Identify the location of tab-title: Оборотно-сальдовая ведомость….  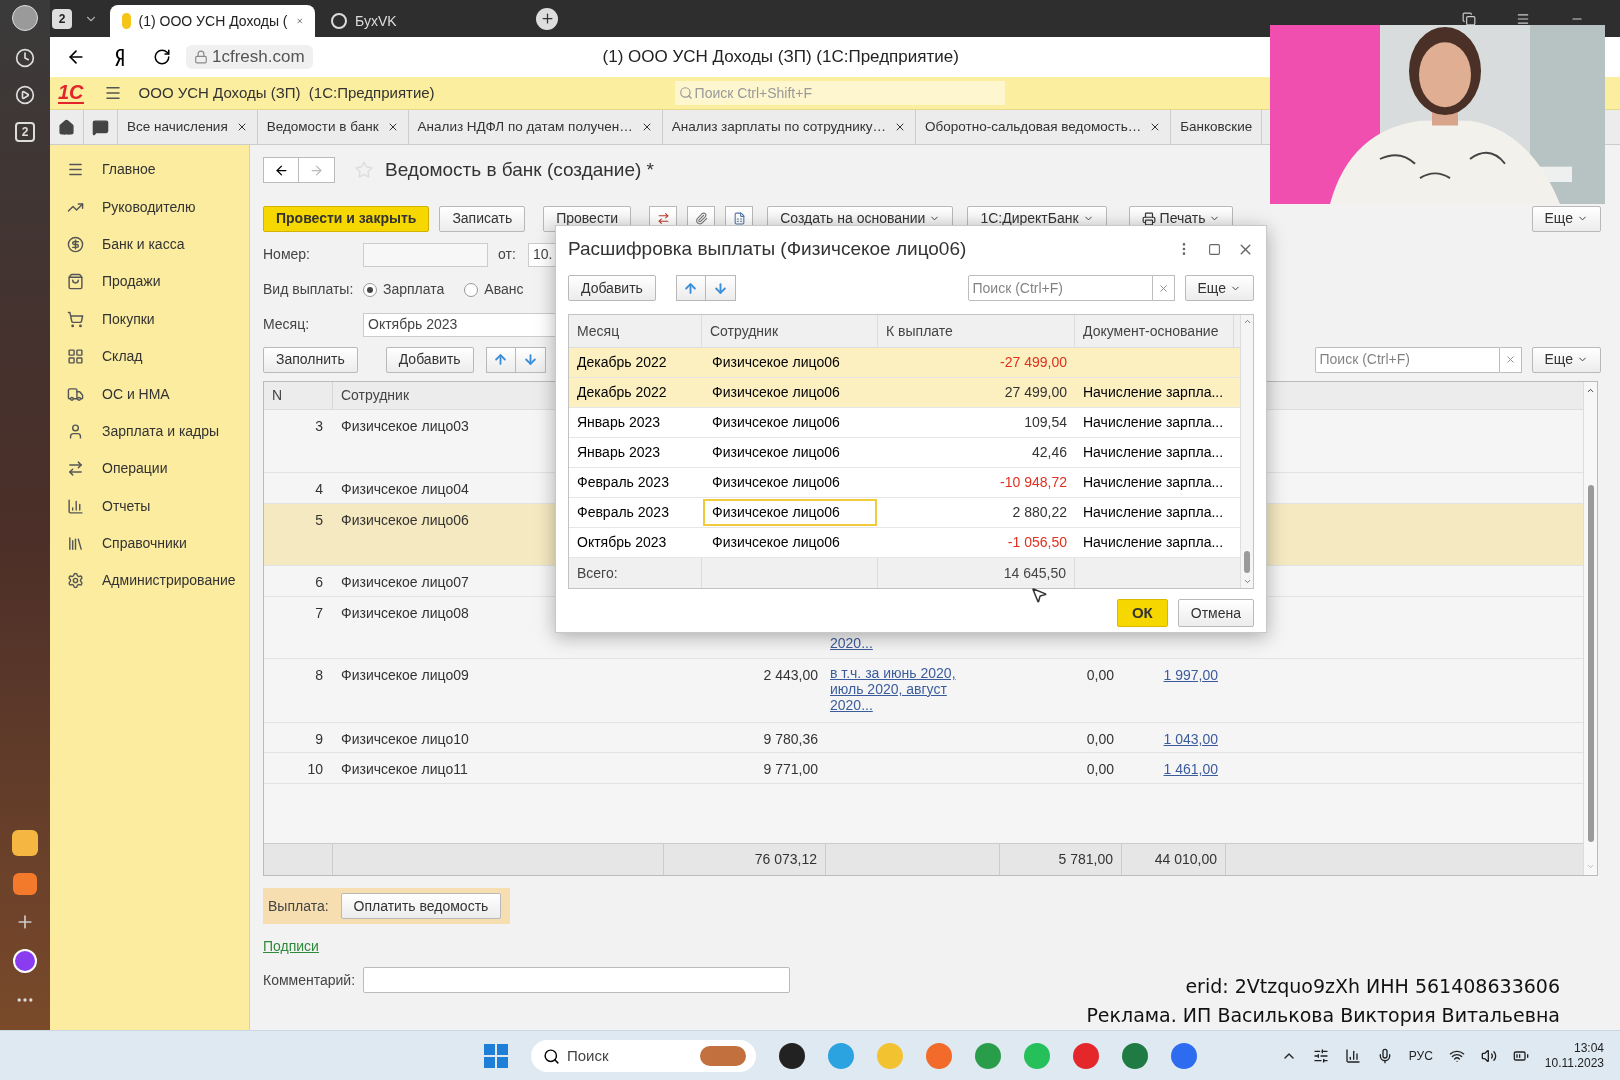
(1033, 126).